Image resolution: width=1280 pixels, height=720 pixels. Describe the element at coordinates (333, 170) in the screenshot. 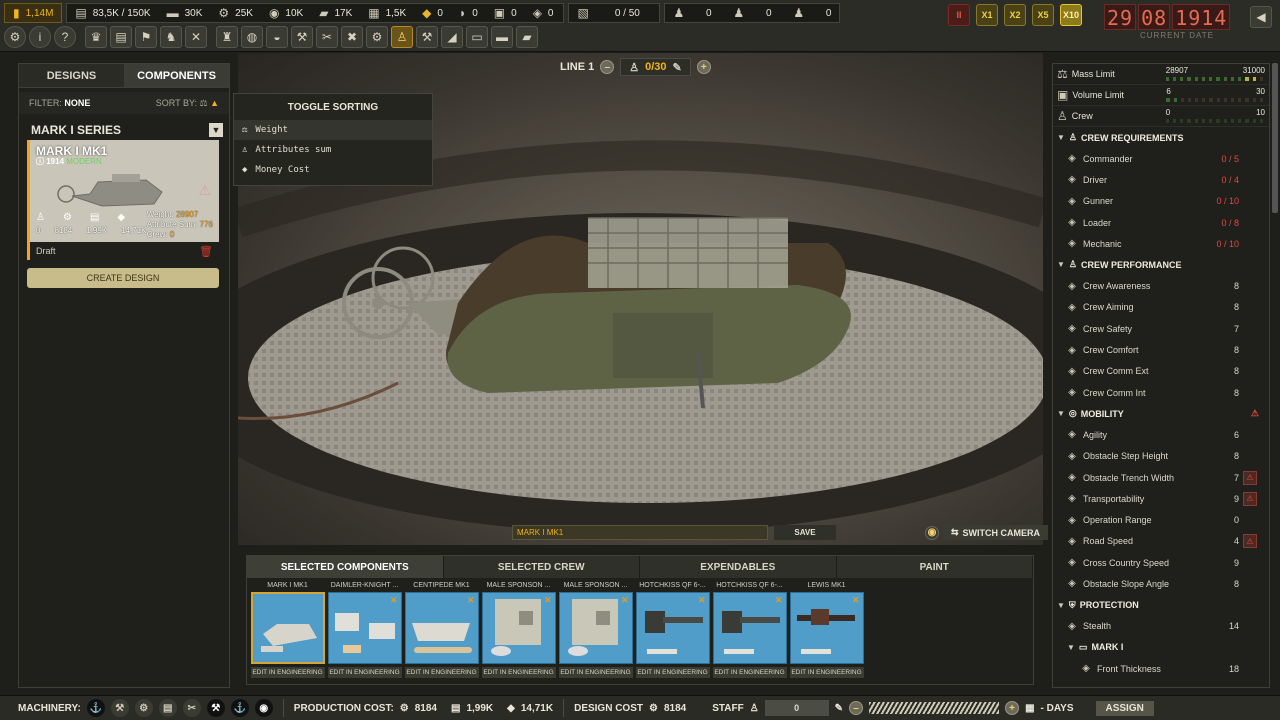

I see `sort-option-money: ◆ Money Cost` at that location.